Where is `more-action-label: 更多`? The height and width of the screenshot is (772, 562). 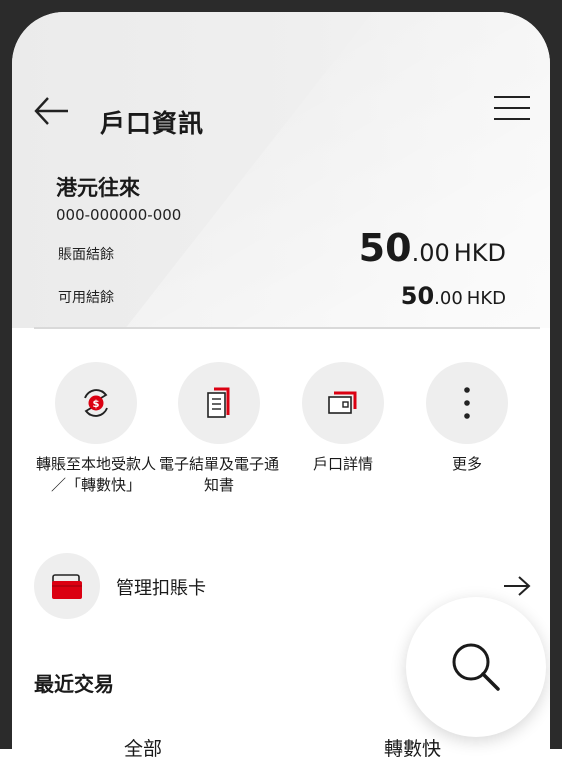 more-action-label: 更多 is located at coordinates (466, 464).